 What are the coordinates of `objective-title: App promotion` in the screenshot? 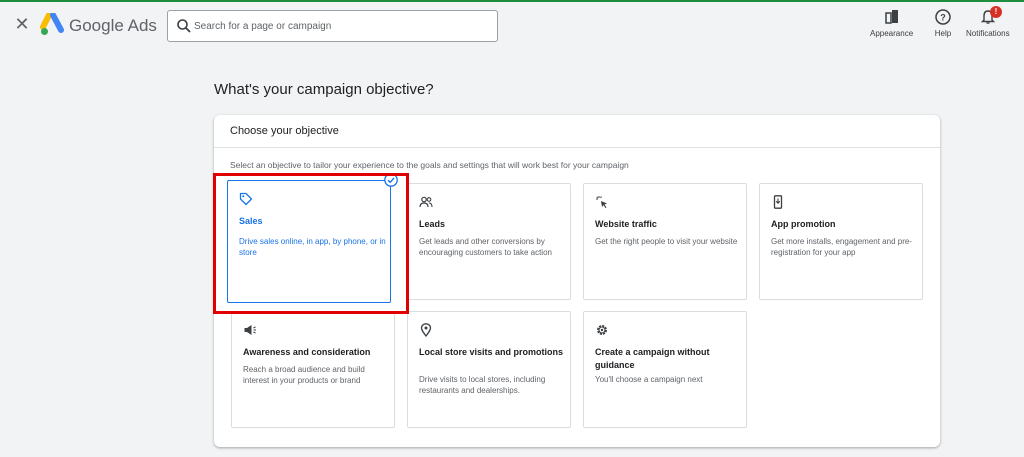 It's located at (803, 224).